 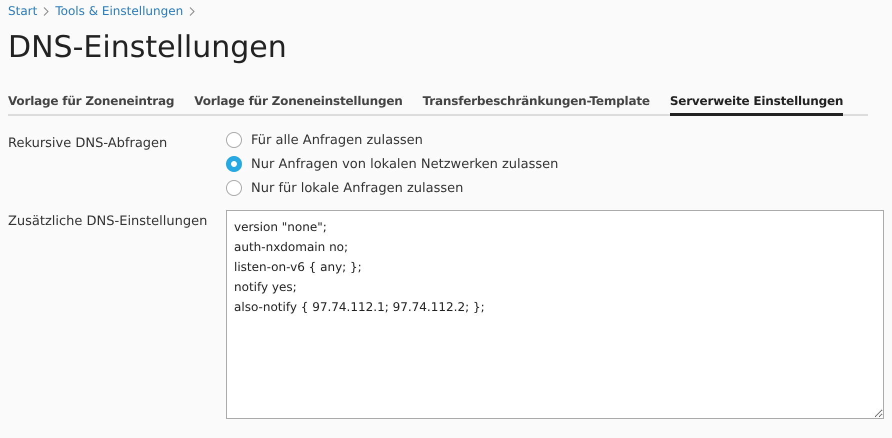 What do you see at coordinates (23, 11) in the screenshot?
I see `breadcrumb-link: Start` at bounding box center [23, 11].